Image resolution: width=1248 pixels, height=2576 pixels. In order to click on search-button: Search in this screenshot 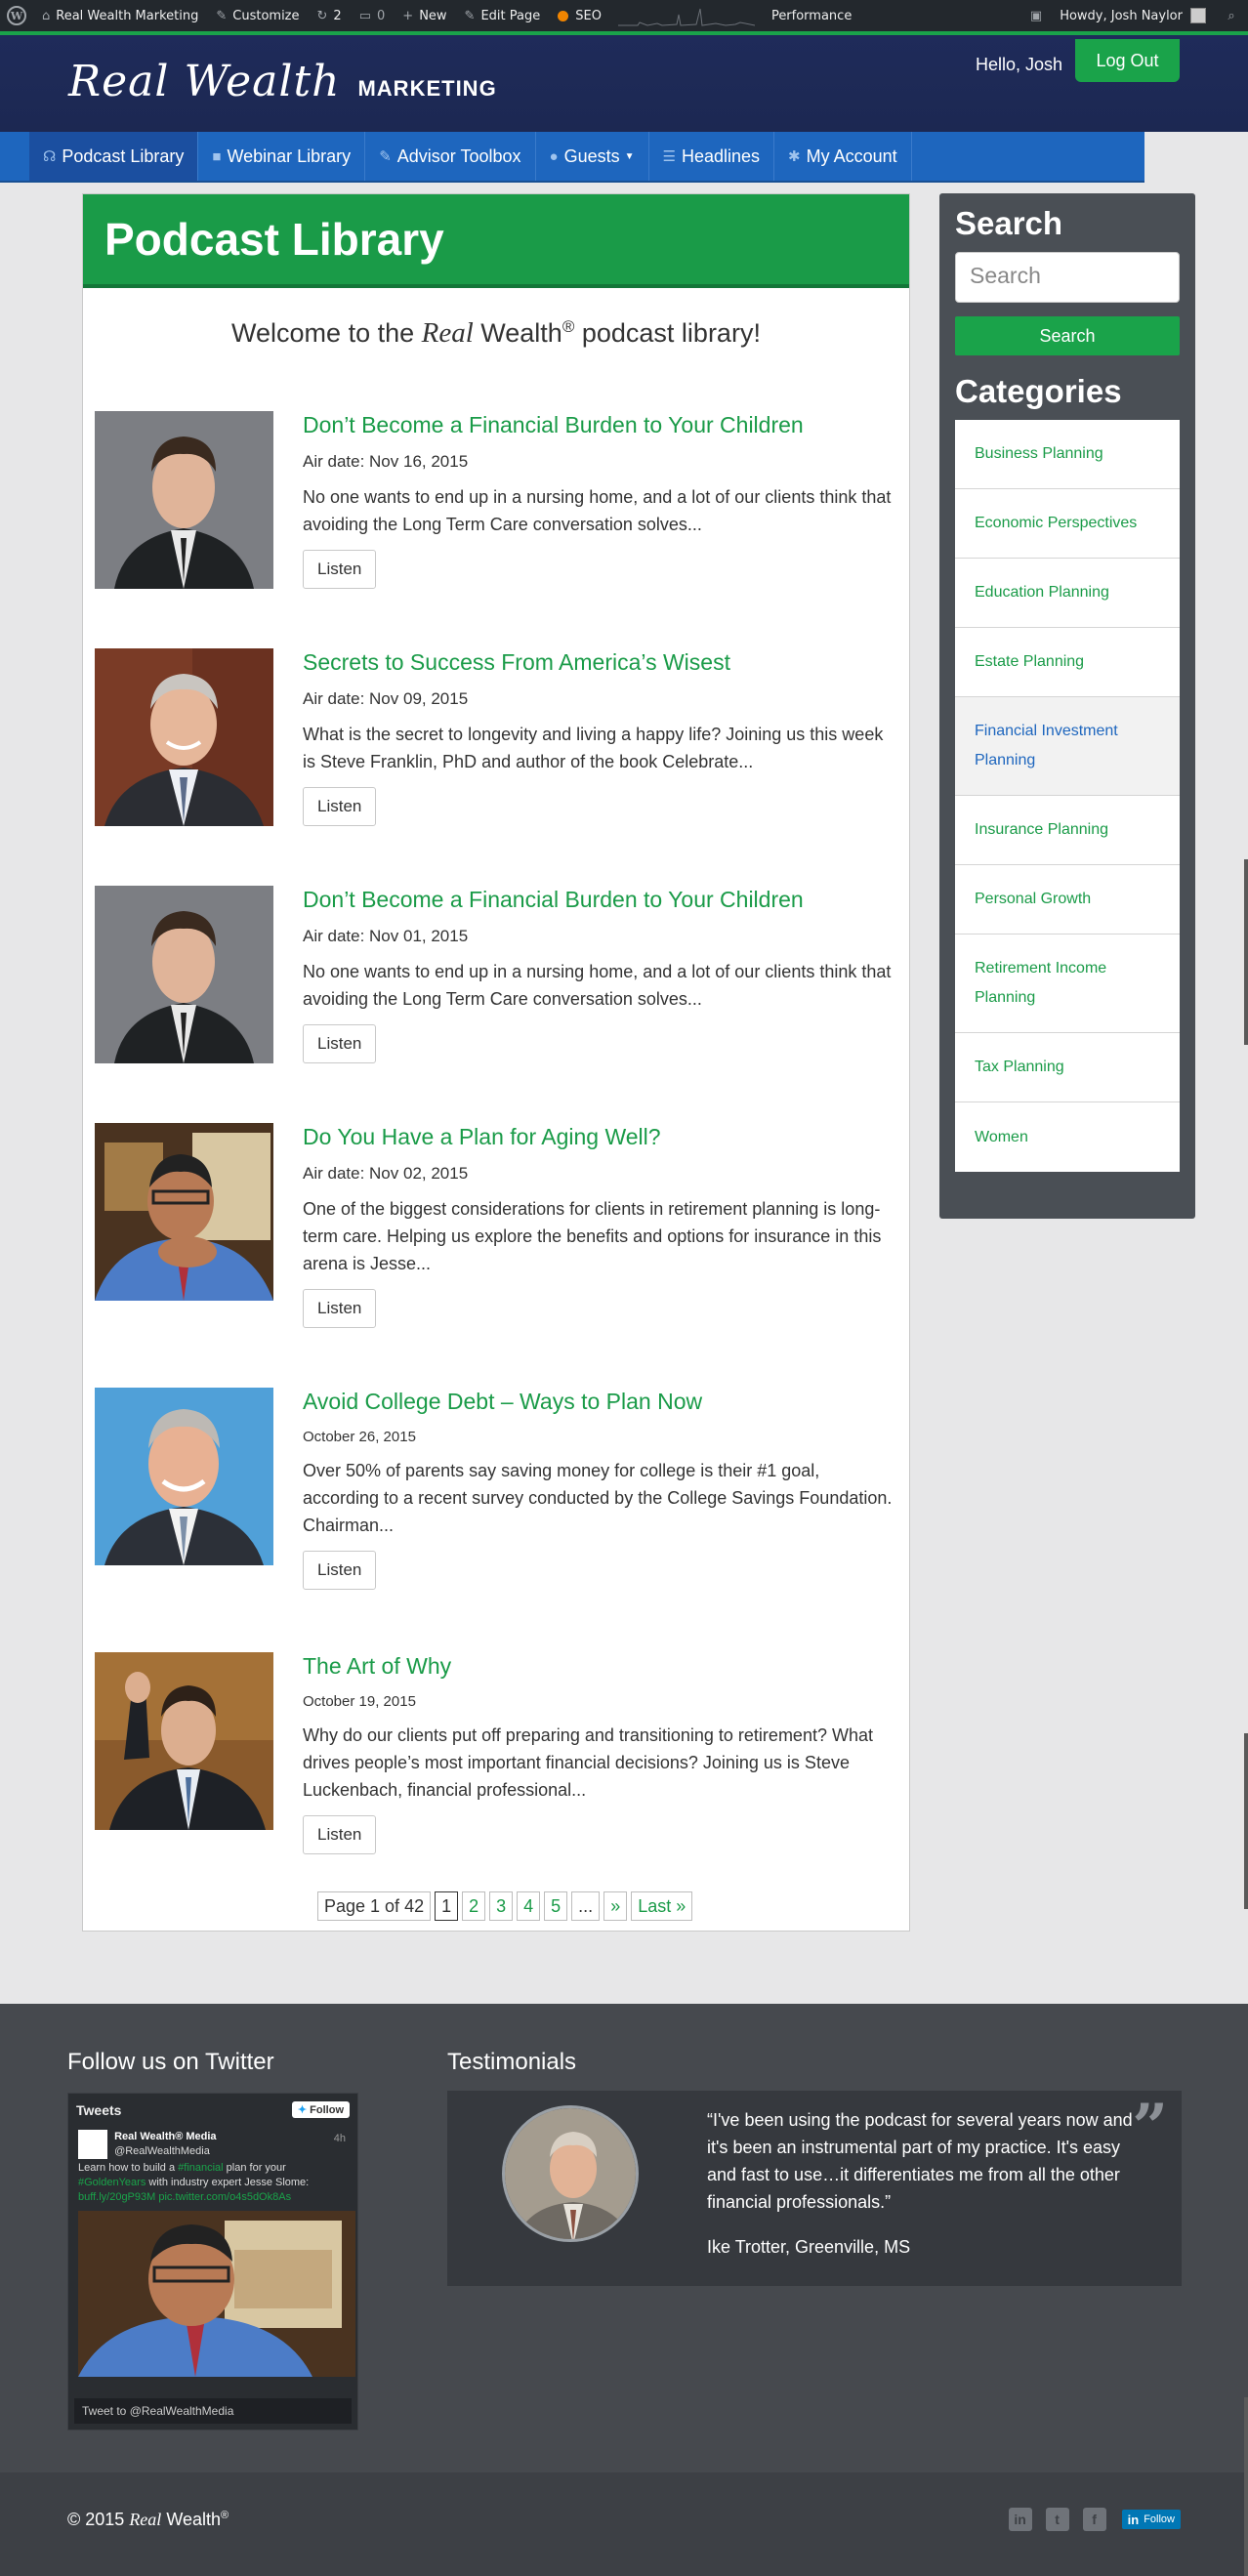, I will do `click(1067, 335)`.